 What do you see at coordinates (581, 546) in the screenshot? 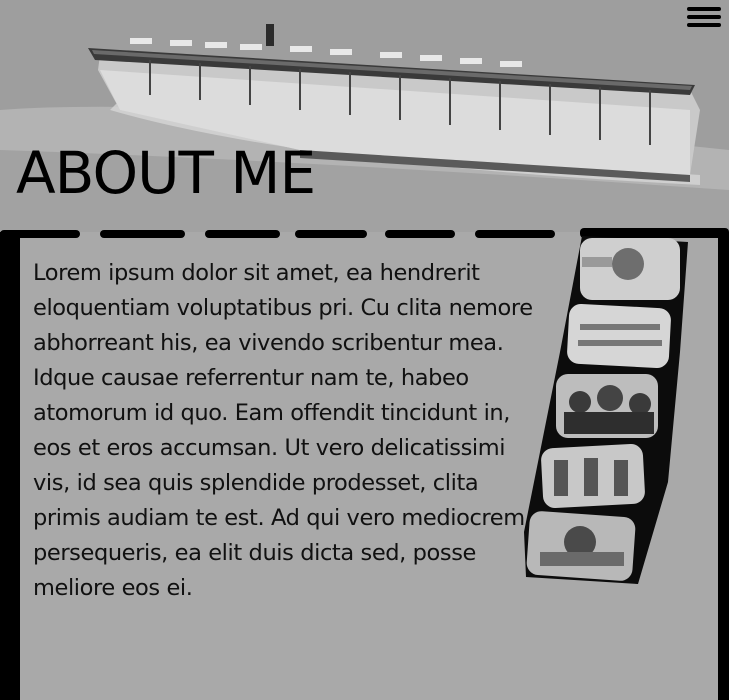
I see `ship-deck-photo` at bounding box center [581, 546].